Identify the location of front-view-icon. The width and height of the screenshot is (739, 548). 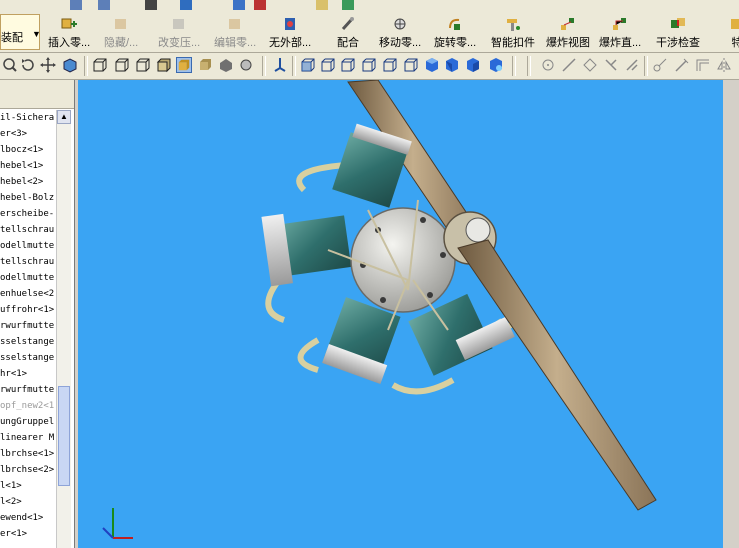
(280, 65).